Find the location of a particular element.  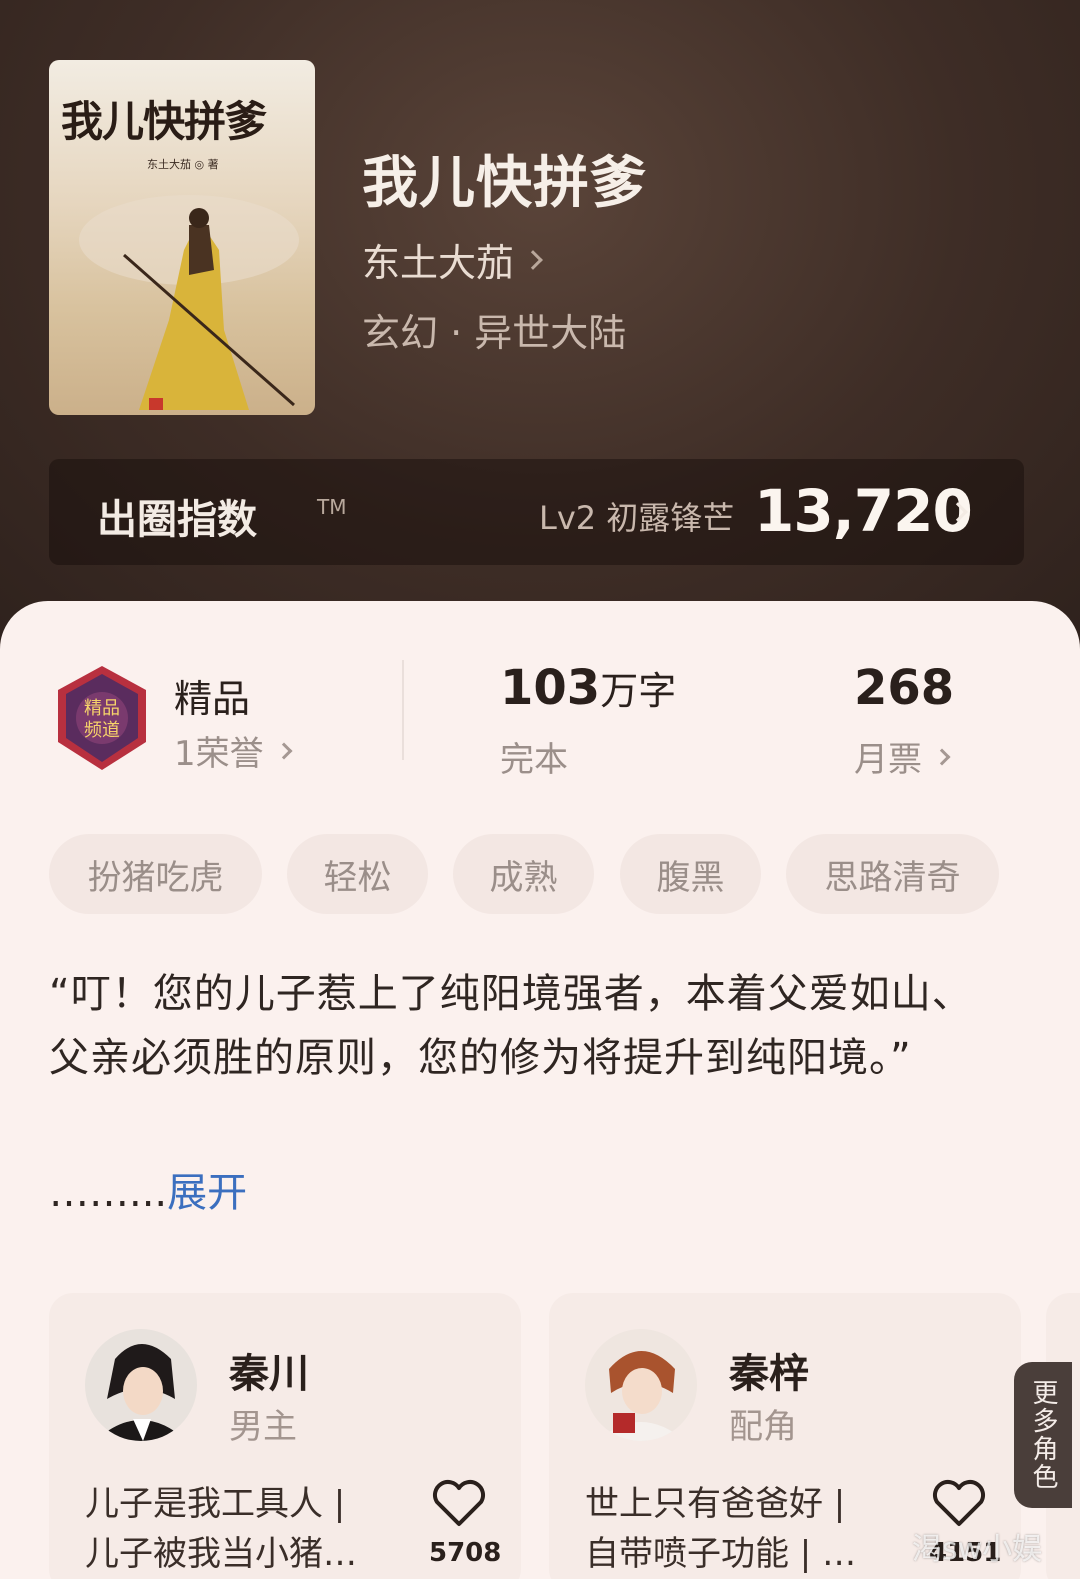

genre-label: 玄幻 · 异世大陆 is located at coordinates (494, 333).